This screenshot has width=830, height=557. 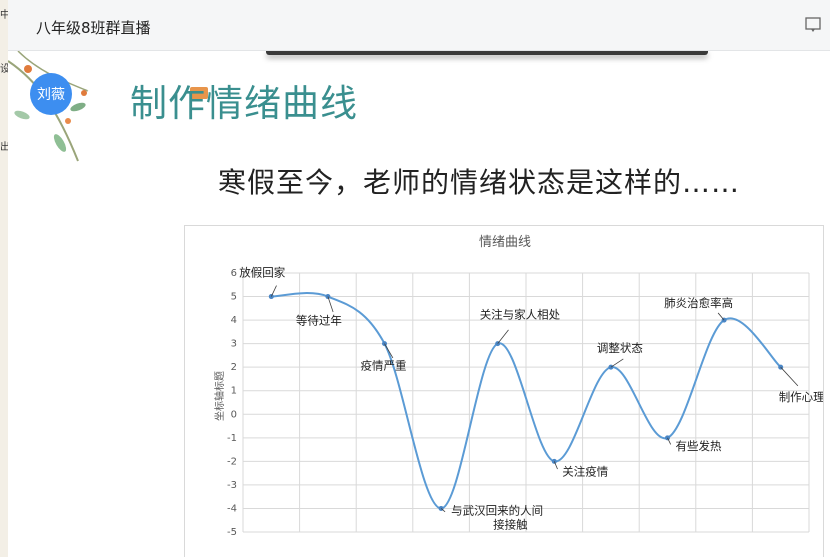 I want to click on y-tick-label: -4, so click(x=232, y=508).